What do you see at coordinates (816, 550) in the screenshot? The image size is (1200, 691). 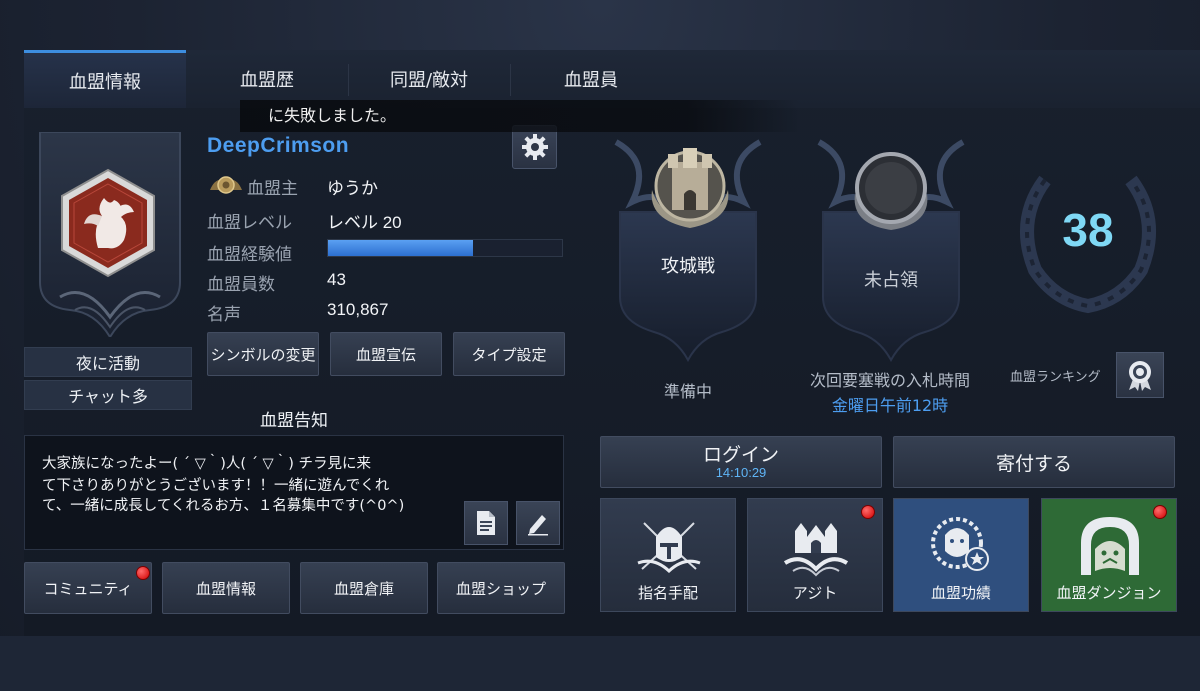 I see `hideout-castle-icon` at bounding box center [816, 550].